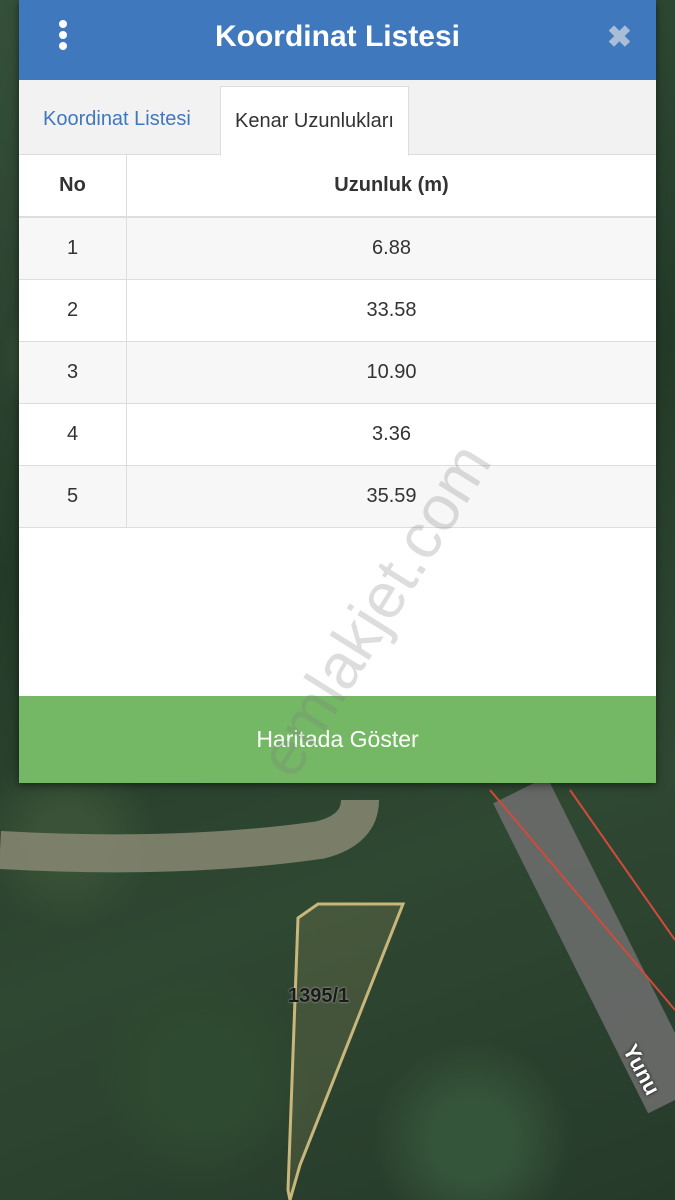 This screenshot has width=675, height=1200. I want to click on table-row: 5 35.59, so click(337, 496).